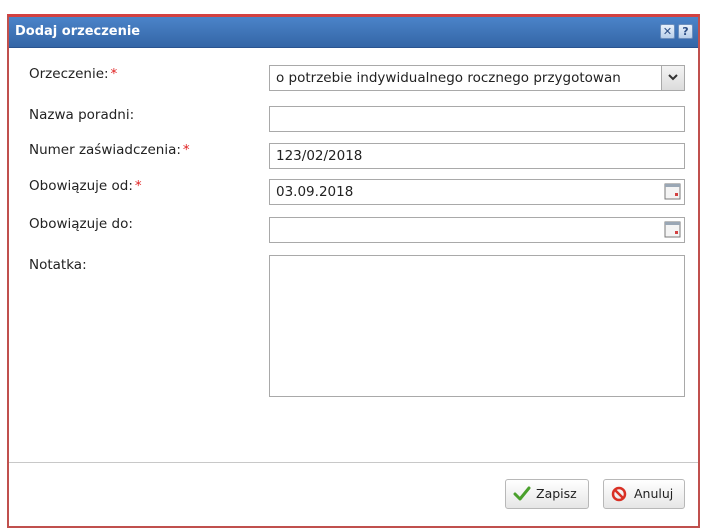  I want to click on obowiazuje-do-input, so click(477, 230).